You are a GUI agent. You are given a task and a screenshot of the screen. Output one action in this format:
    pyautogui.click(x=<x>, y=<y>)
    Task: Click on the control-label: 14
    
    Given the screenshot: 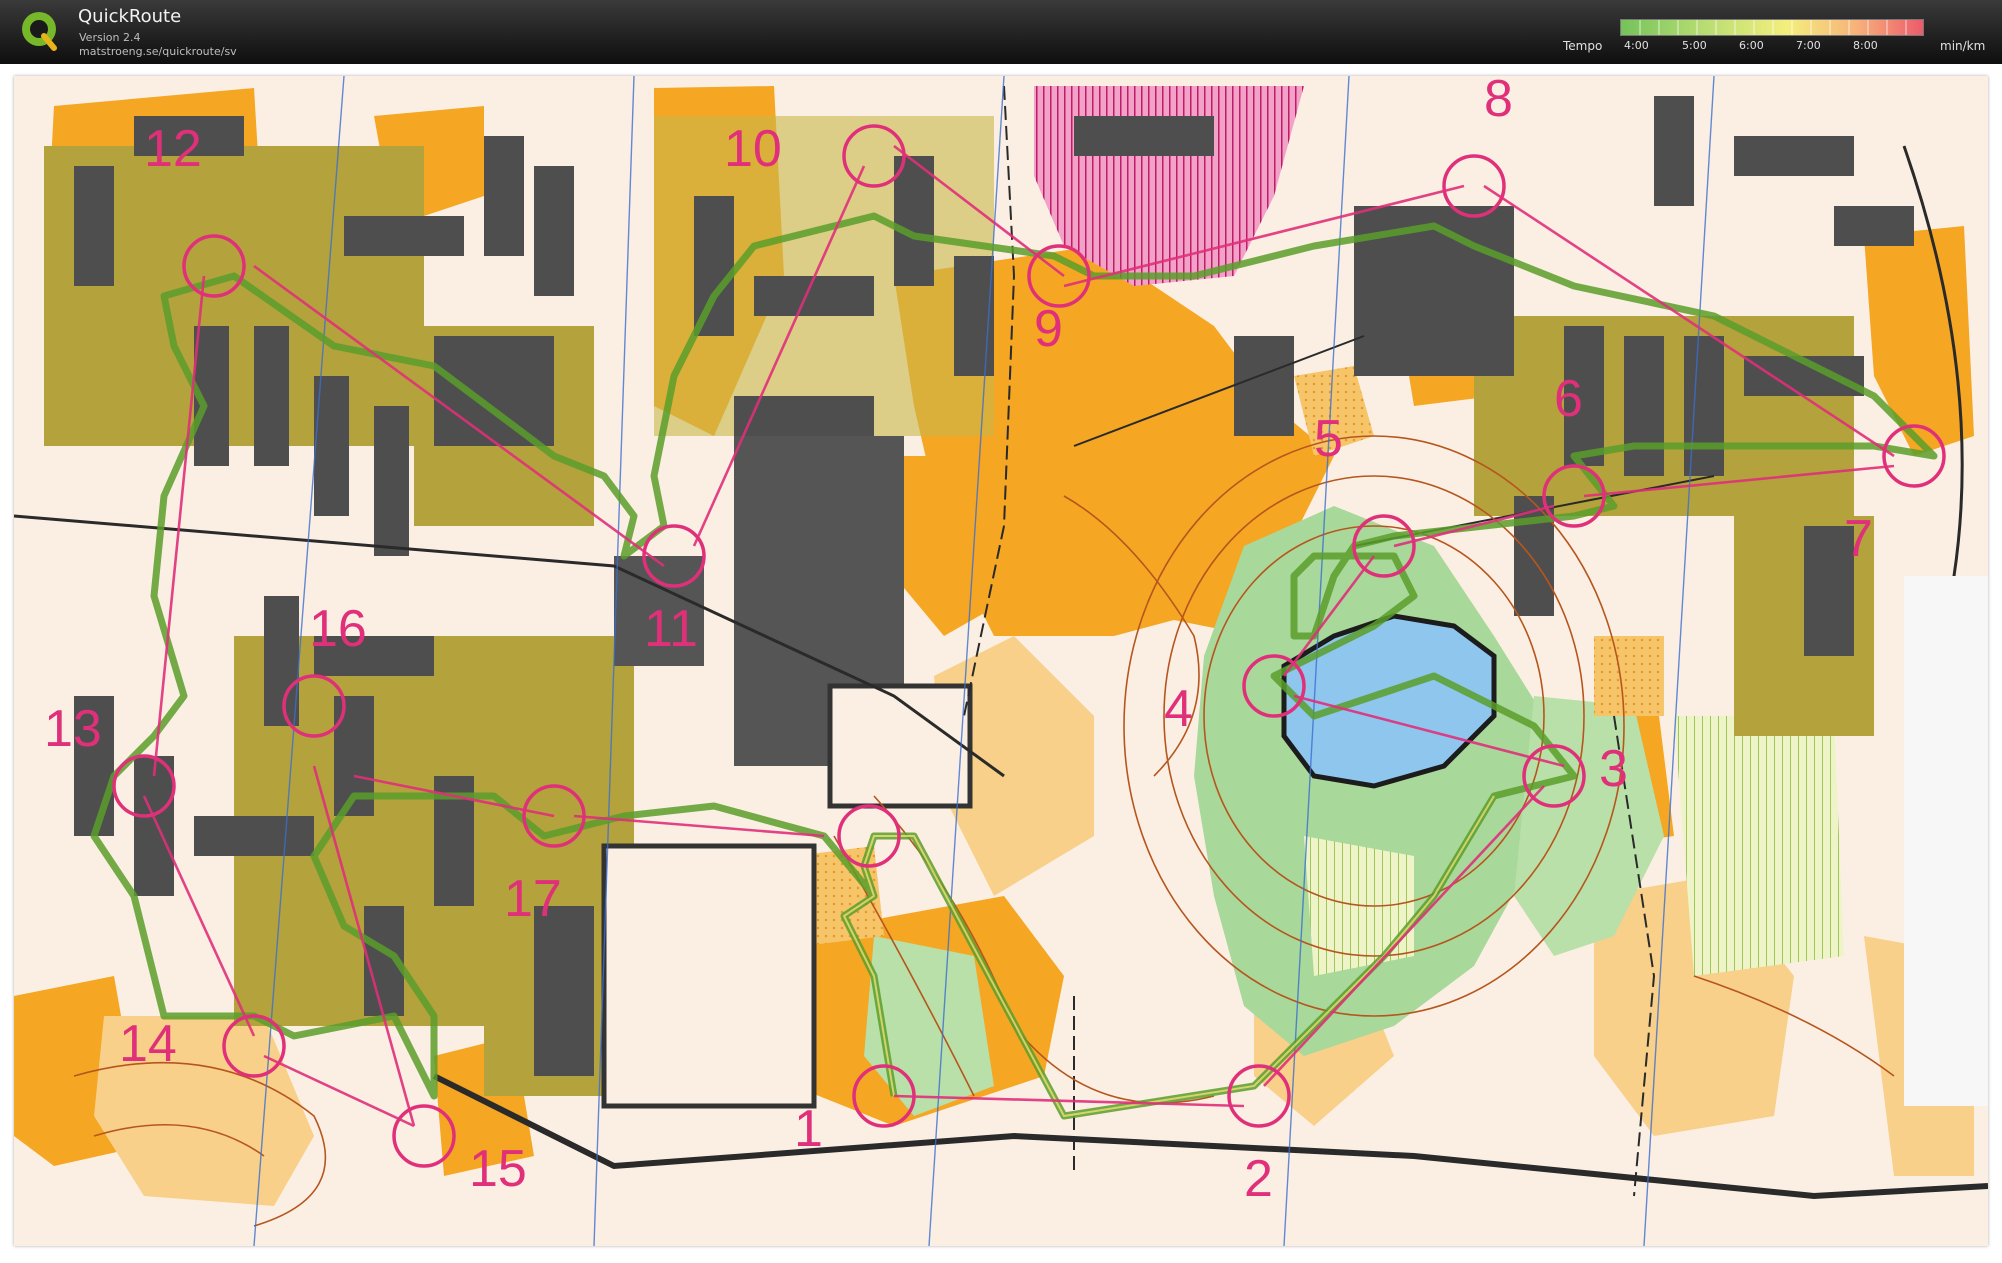 What is the action you would take?
    pyautogui.click(x=148, y=1044)
    